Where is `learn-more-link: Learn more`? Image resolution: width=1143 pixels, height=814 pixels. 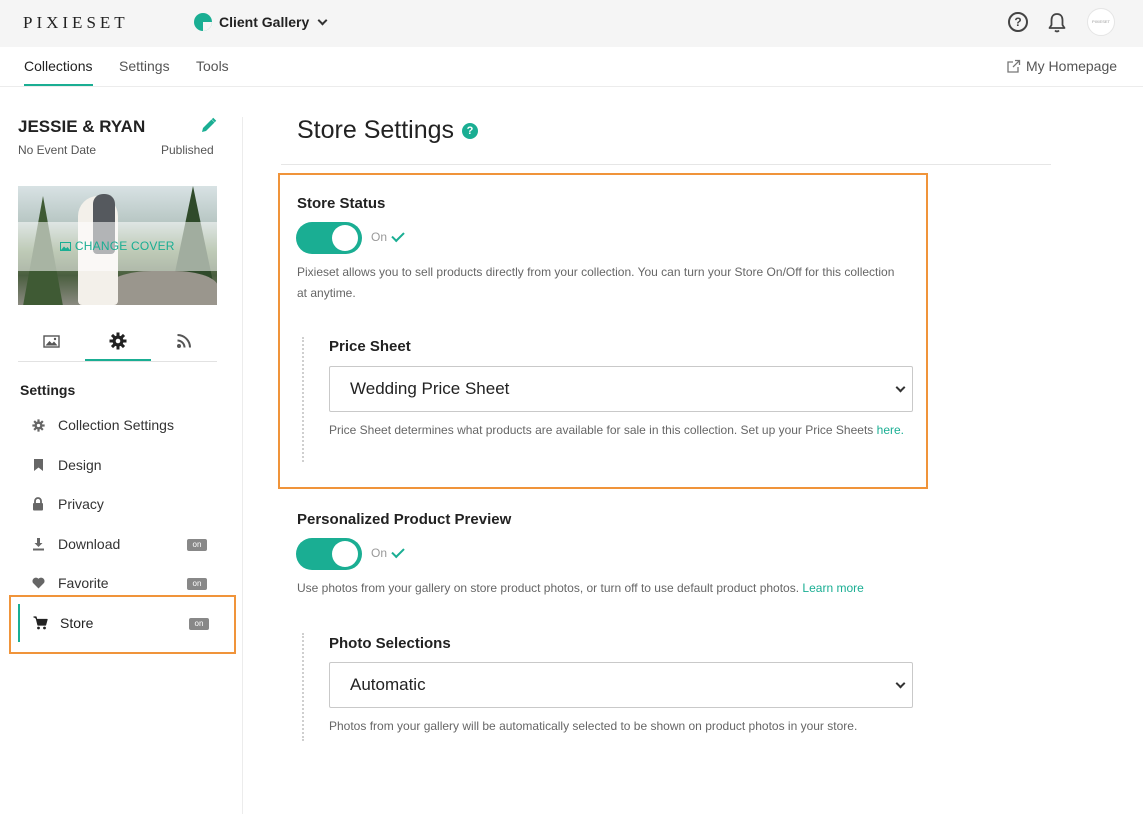 learn-more-link: Learn more is located at coordinates (832, 588).